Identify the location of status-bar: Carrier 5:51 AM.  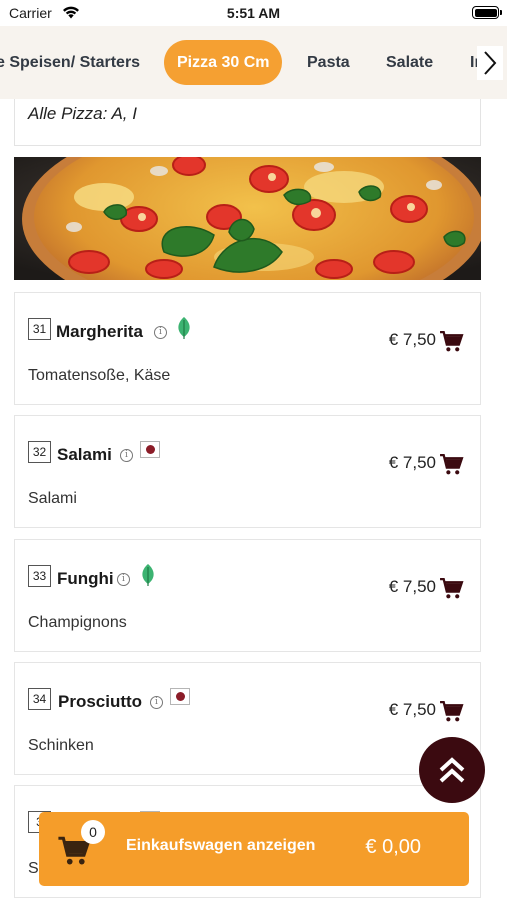
(253, 13).